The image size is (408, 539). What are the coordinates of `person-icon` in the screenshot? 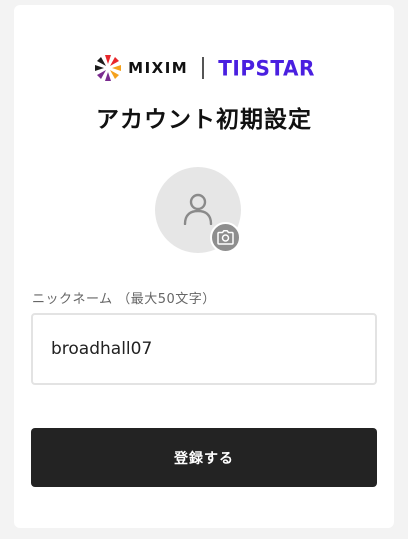 It's located at (198, 209).